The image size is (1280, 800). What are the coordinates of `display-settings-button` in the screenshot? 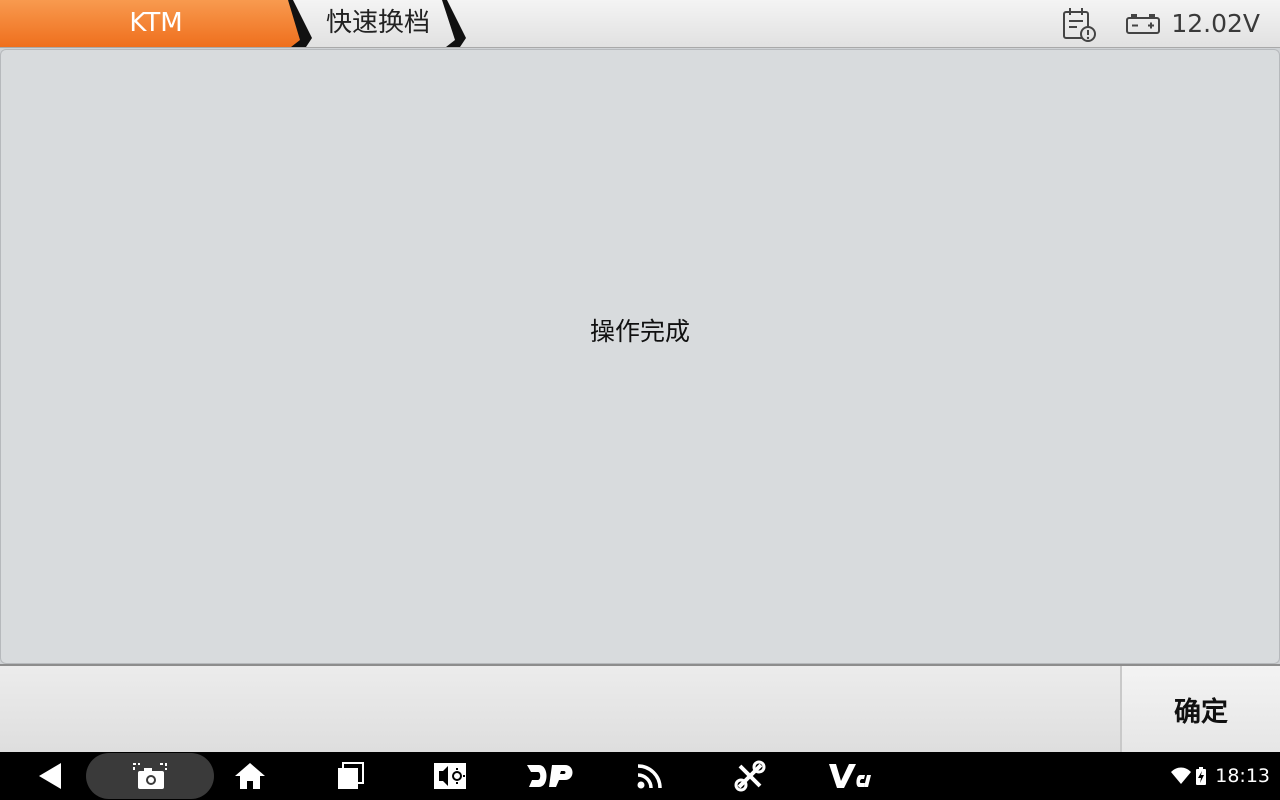 It's located at (450, 776).